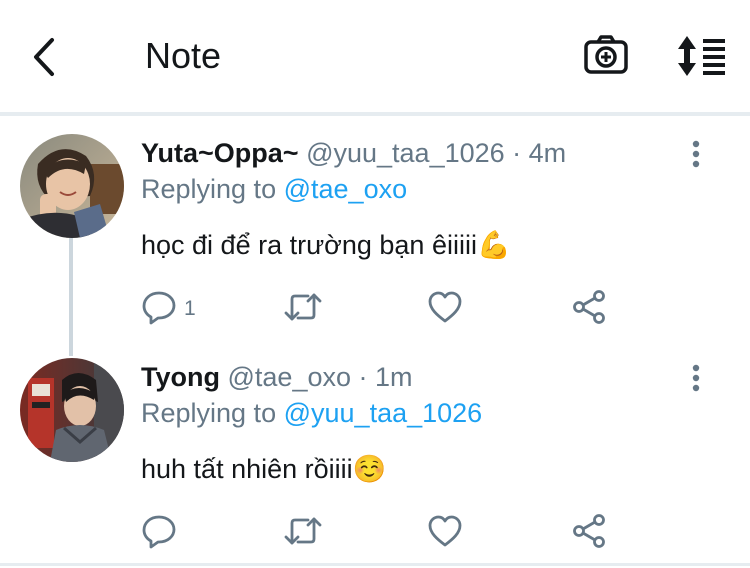 Image resolution: width=750 pixels, height=568 pixels. I want to click on replying-to: Replying to @tae_oxo, so click(274, 189).